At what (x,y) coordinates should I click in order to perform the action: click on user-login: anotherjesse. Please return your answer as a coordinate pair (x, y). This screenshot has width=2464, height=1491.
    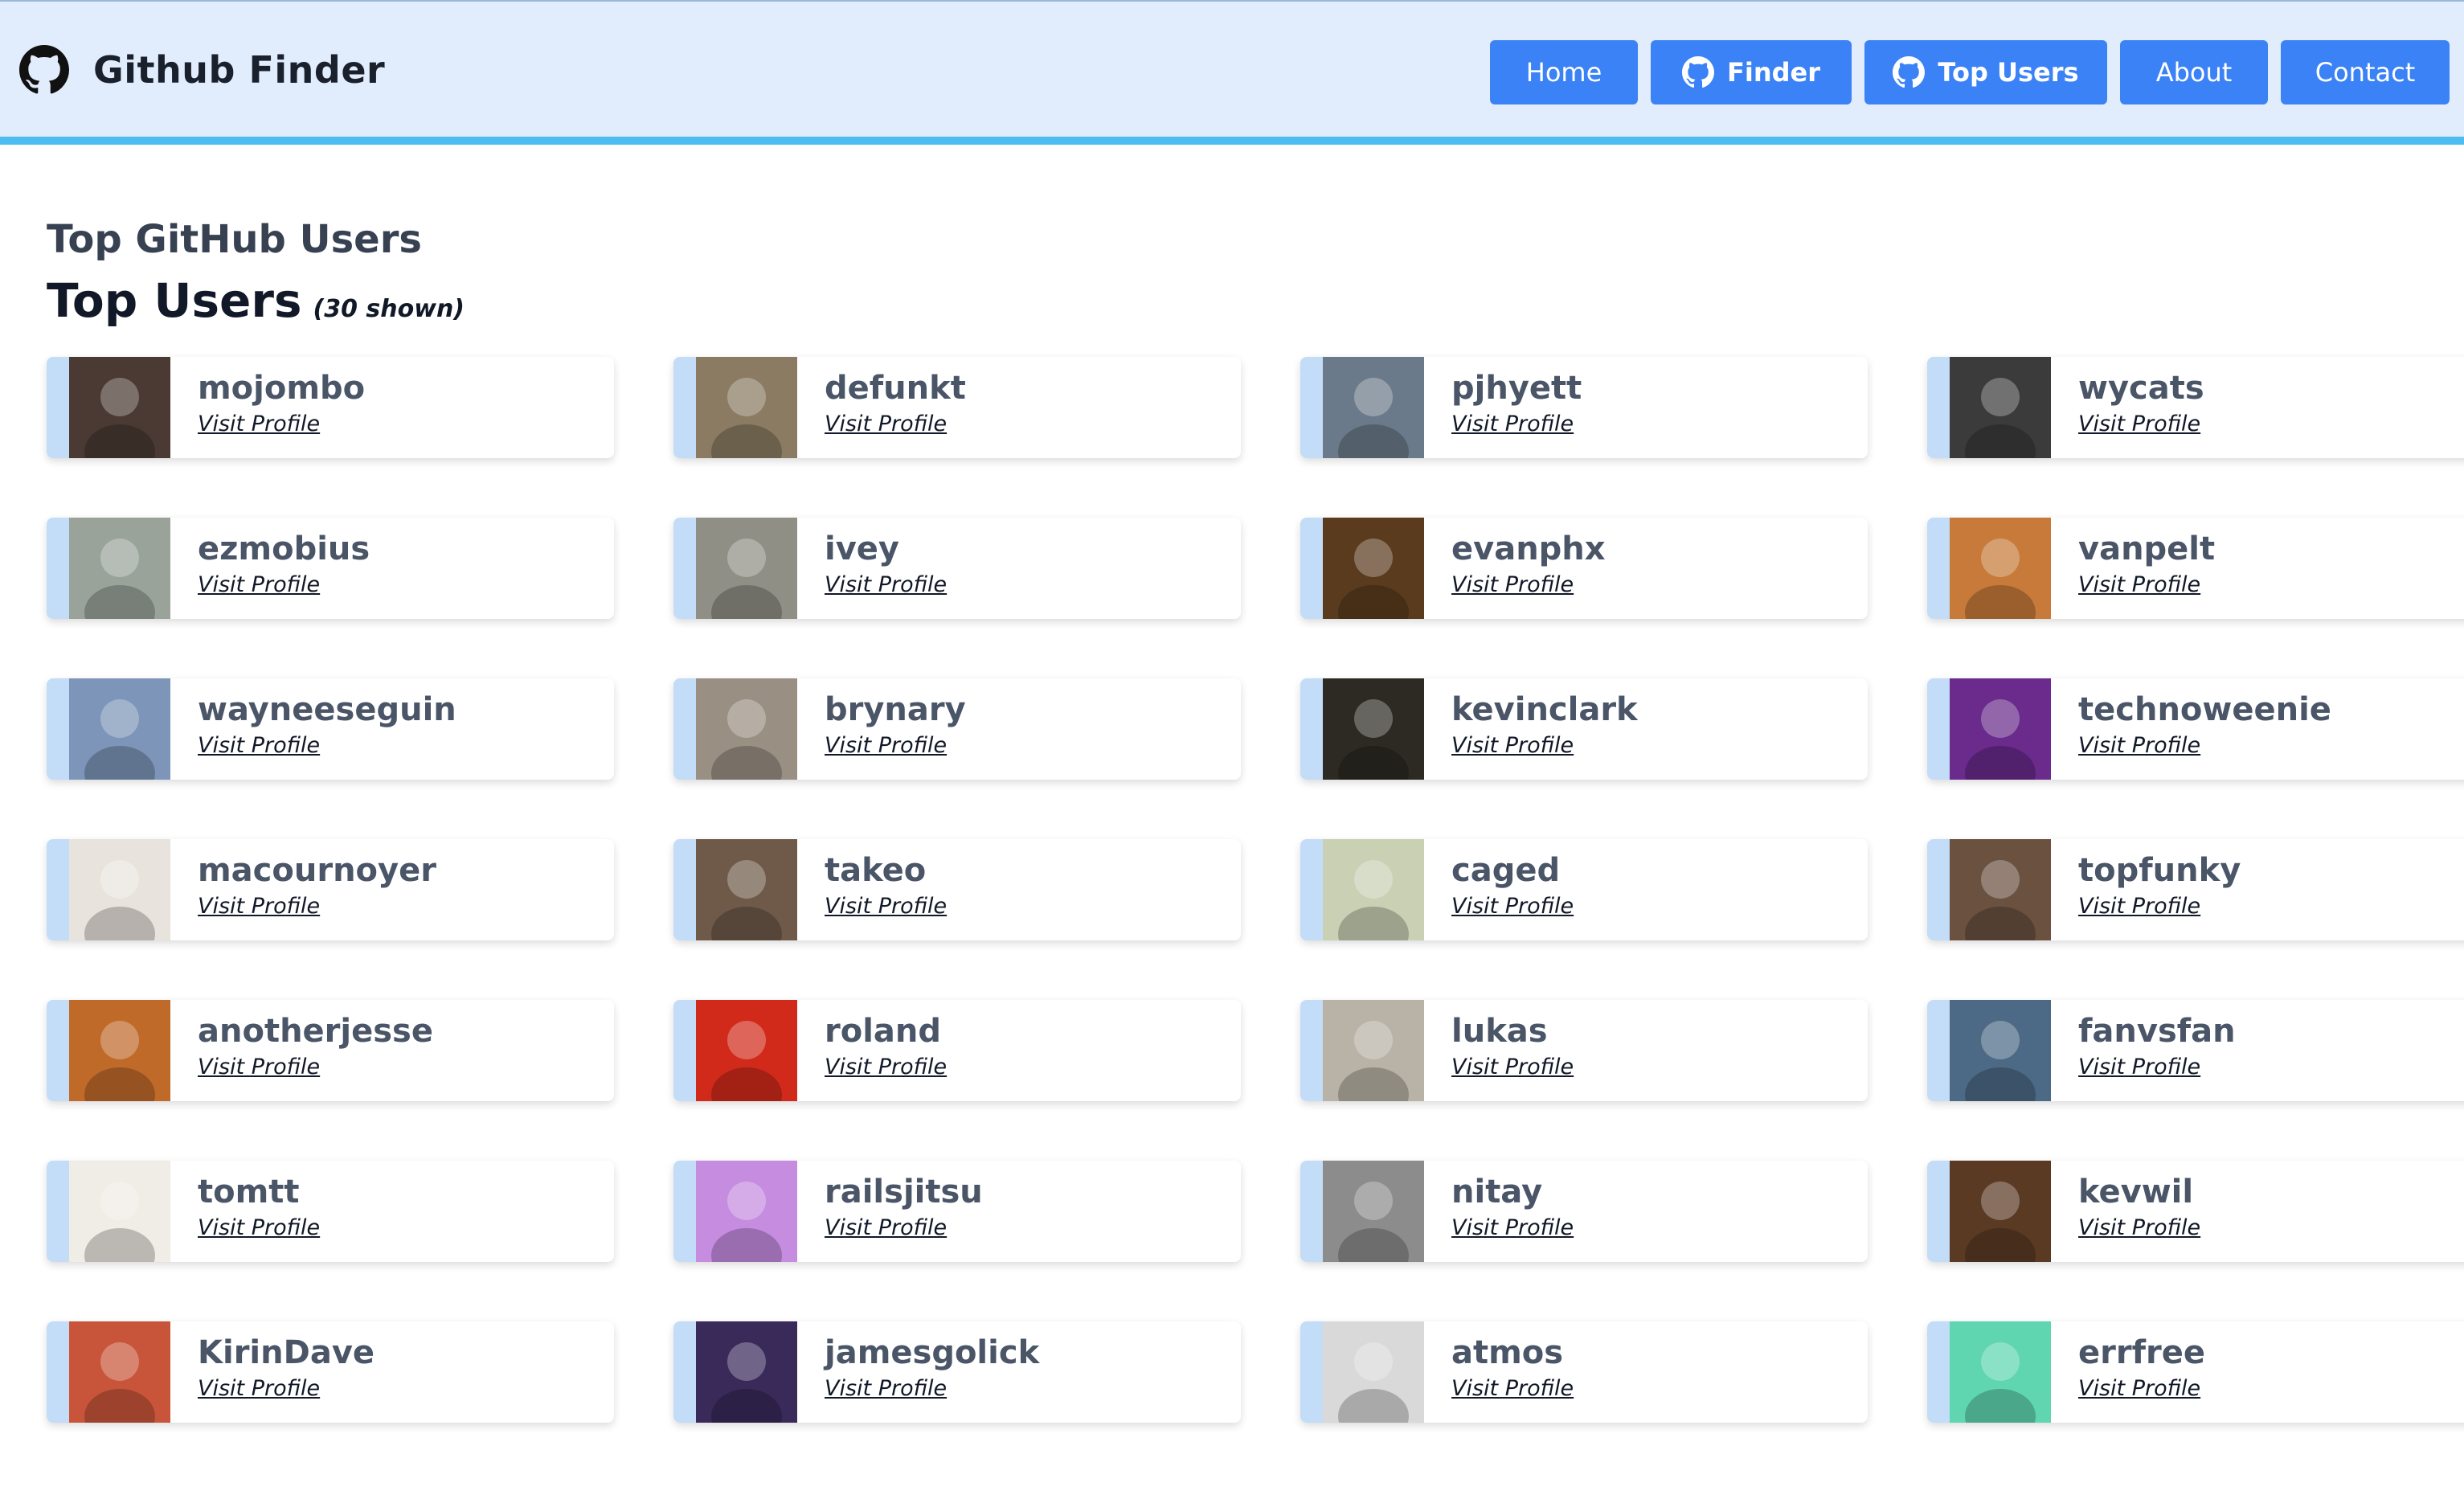
    Looking at the image, I should click on (315, 1031).